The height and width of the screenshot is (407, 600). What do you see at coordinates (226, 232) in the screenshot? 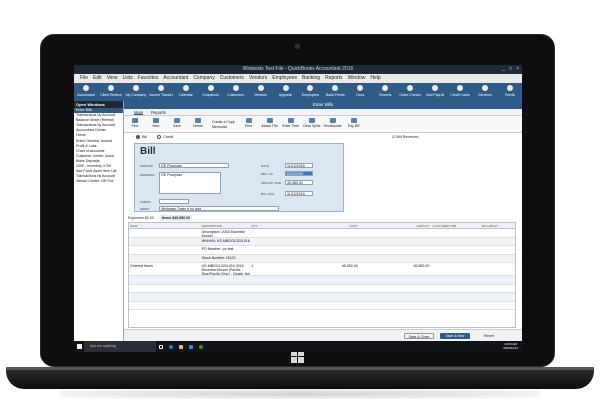
I see `description-cell: Description: 2016 Moomba Mondo` at bounding box center [226, 232].